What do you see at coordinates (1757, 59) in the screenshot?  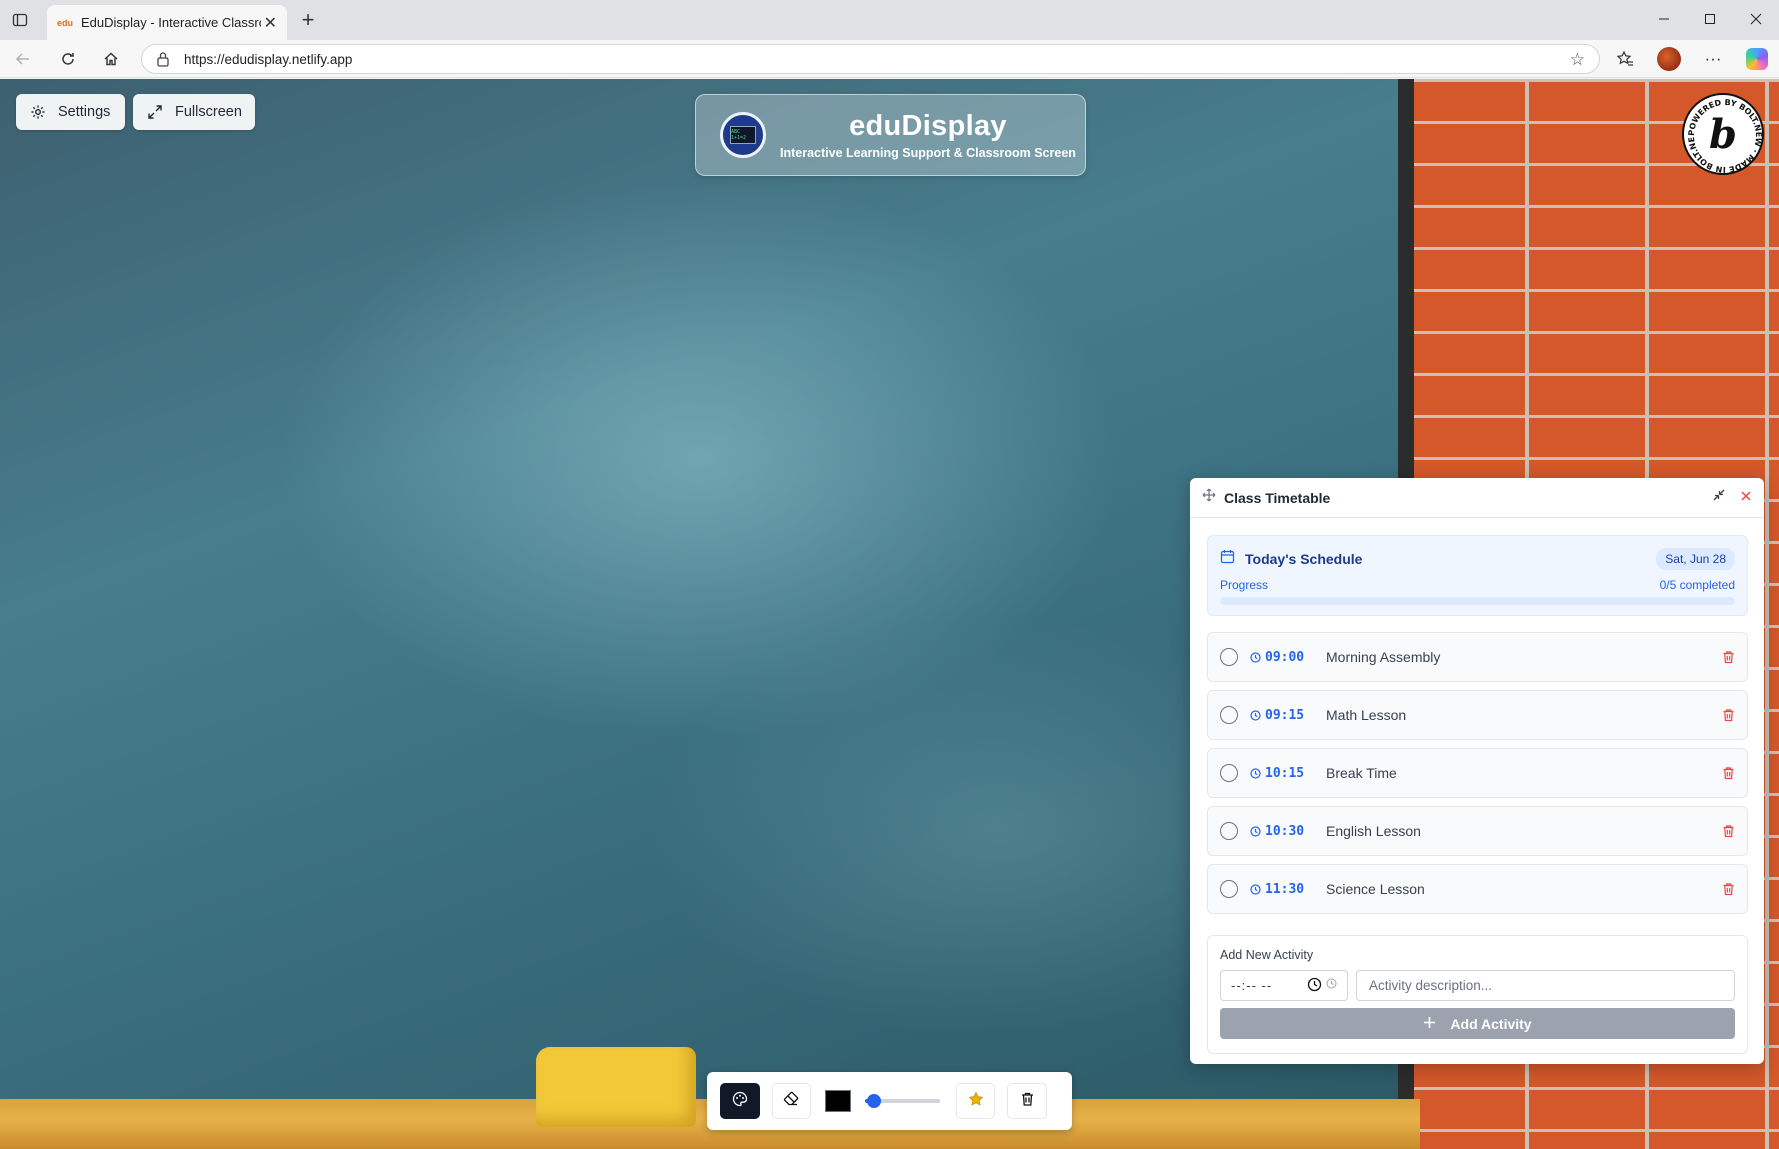 I see `copilot-icon` at bounding box center [1757, 59].